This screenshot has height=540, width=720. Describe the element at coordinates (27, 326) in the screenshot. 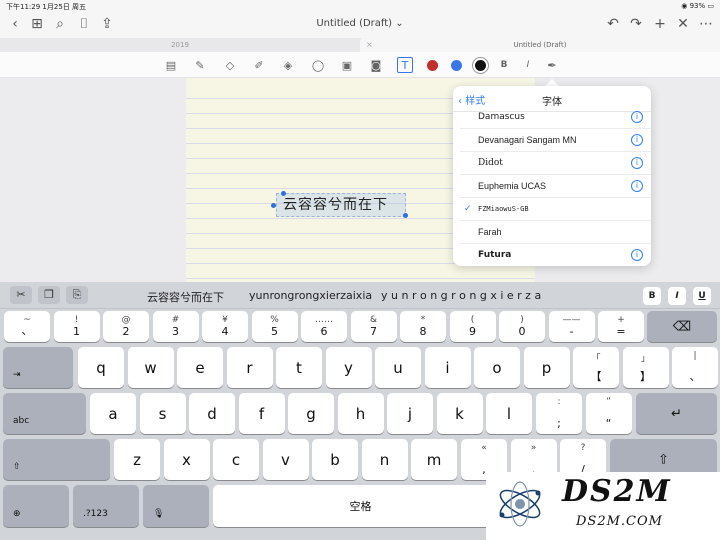

I see `key-number-0: ~、` at that location.